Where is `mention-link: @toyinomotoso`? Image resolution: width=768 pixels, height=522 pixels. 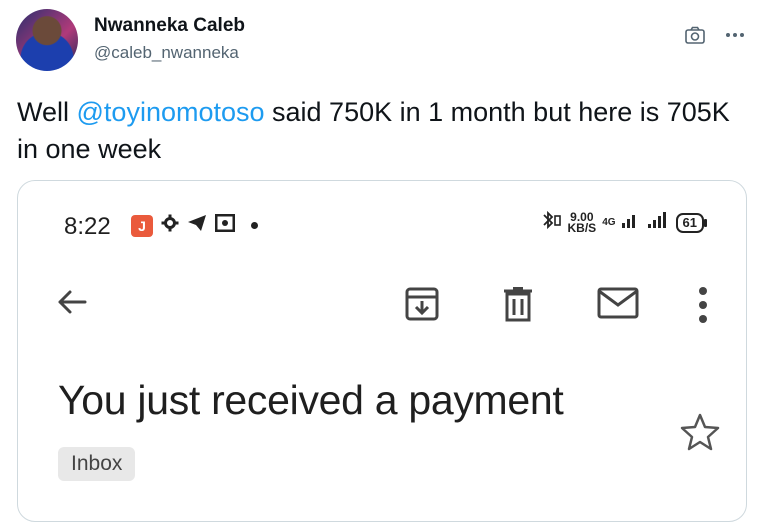
mention-link: @toyinomotoso is located at coordinates (171, 112).